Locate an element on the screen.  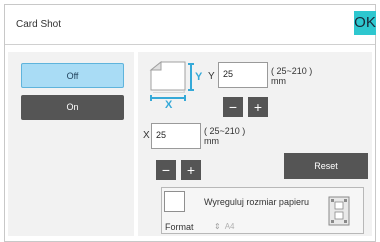
reset-button: Reset is located at coordinates (326, 166).